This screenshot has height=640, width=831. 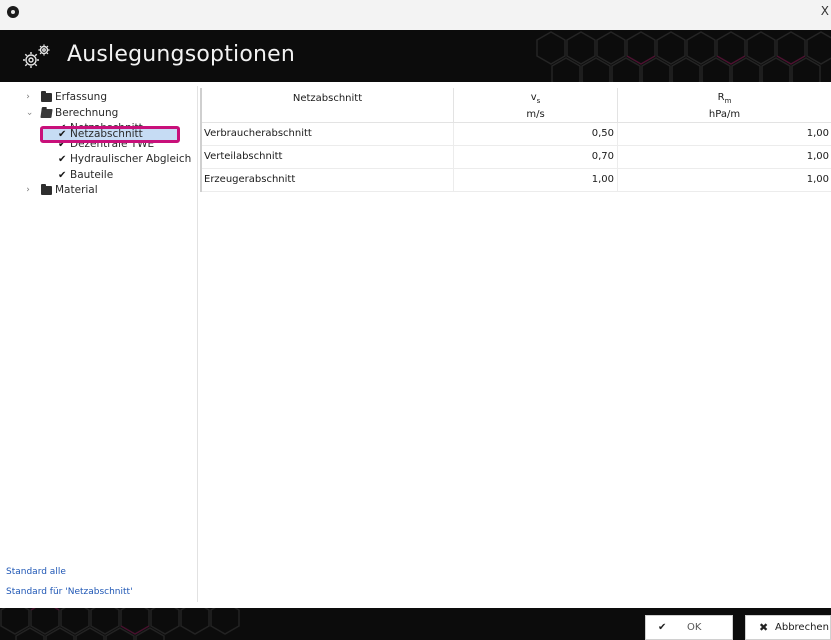 I want to click on table-row: Verteilabschnitt 0,70 1,00, so click(x=516, y=157).